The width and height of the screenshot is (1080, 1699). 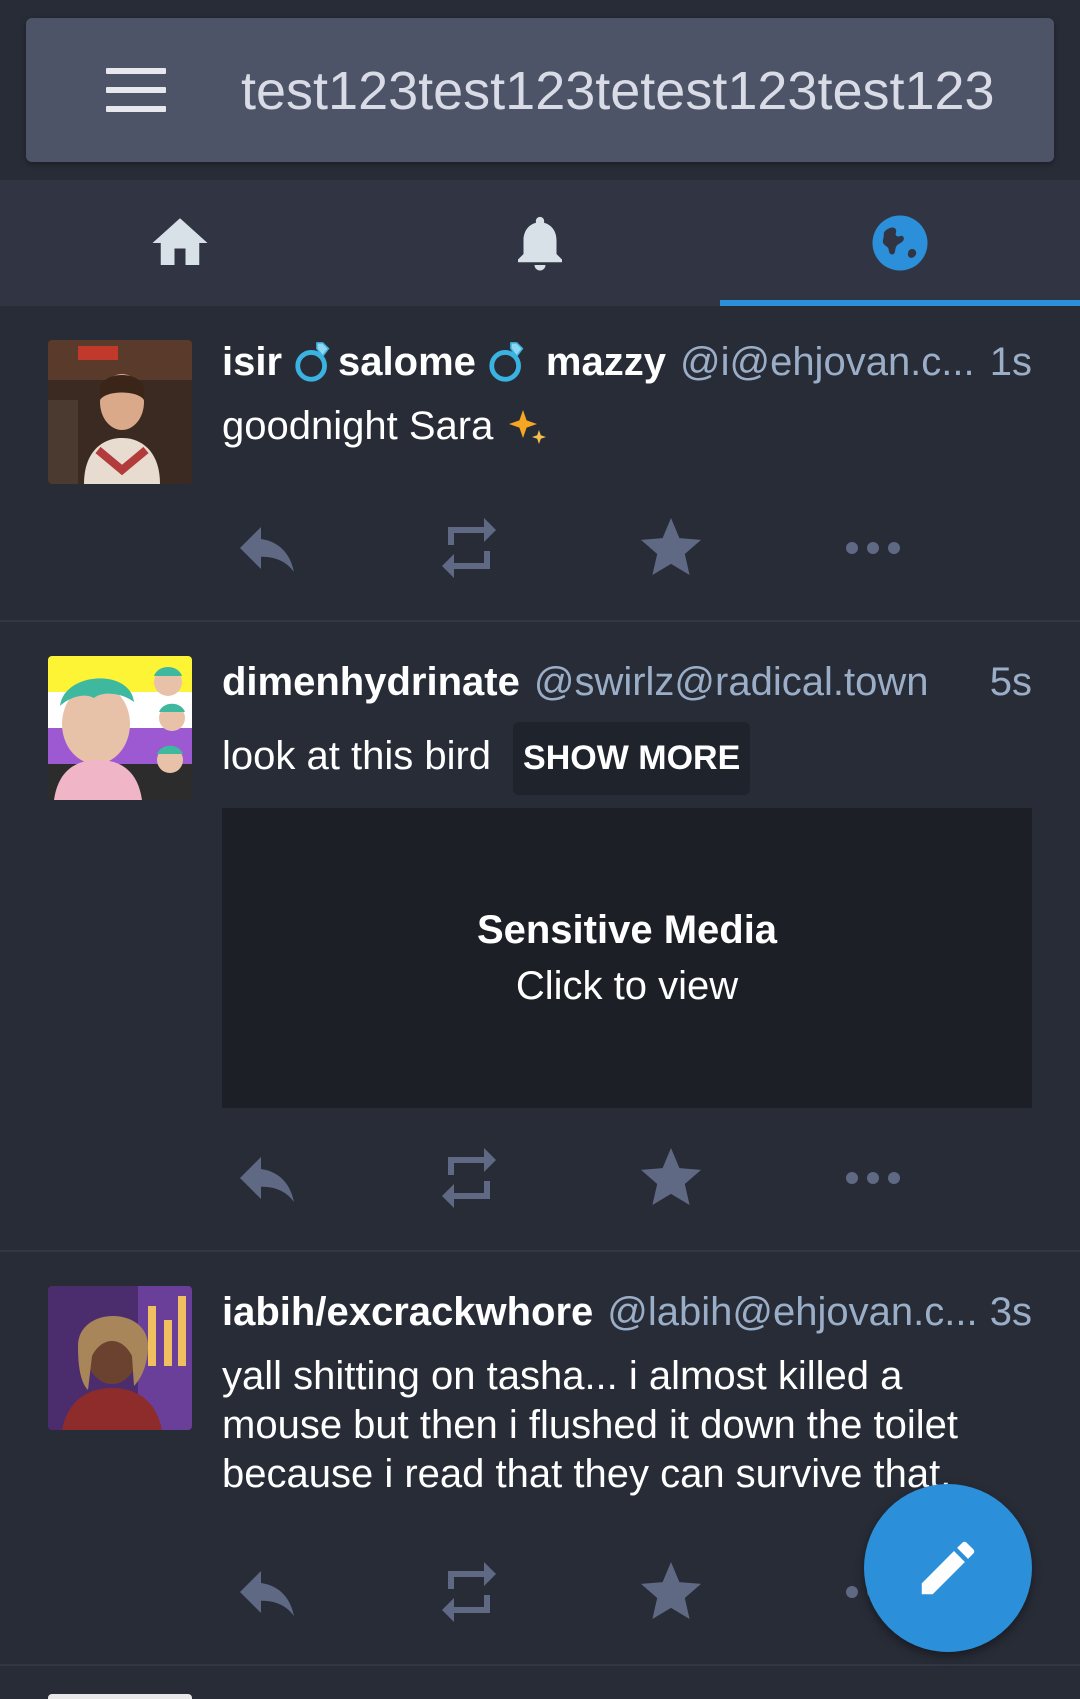 I want to click on tab-bar, so click(x=540, y=243).